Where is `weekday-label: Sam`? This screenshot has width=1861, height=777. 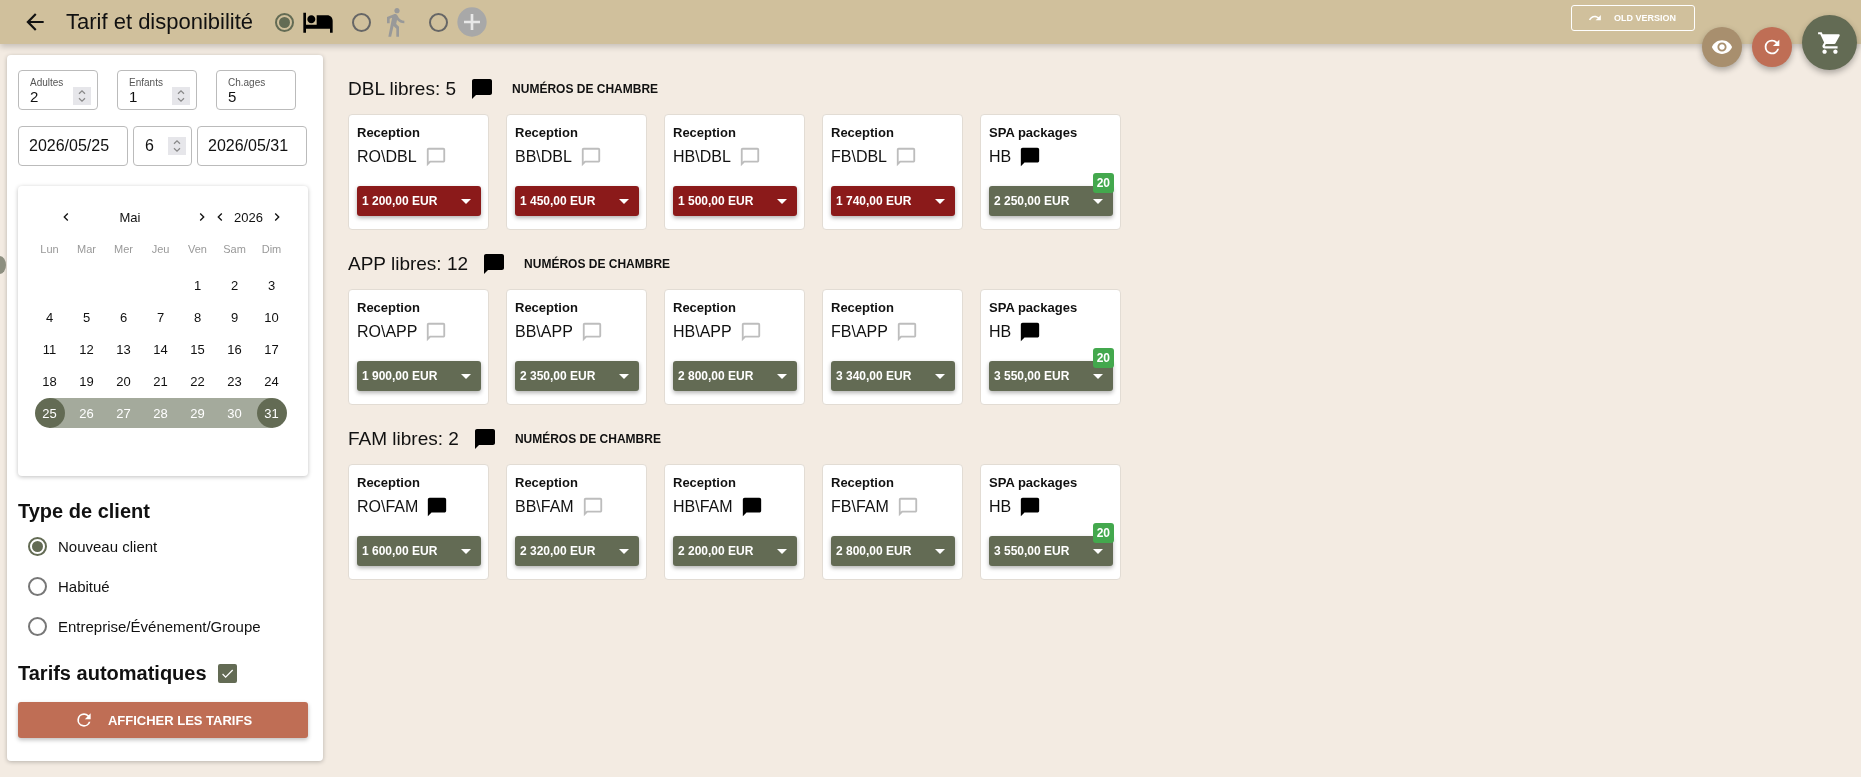
weekday-label: Sam is located at coordinates (234, 249).